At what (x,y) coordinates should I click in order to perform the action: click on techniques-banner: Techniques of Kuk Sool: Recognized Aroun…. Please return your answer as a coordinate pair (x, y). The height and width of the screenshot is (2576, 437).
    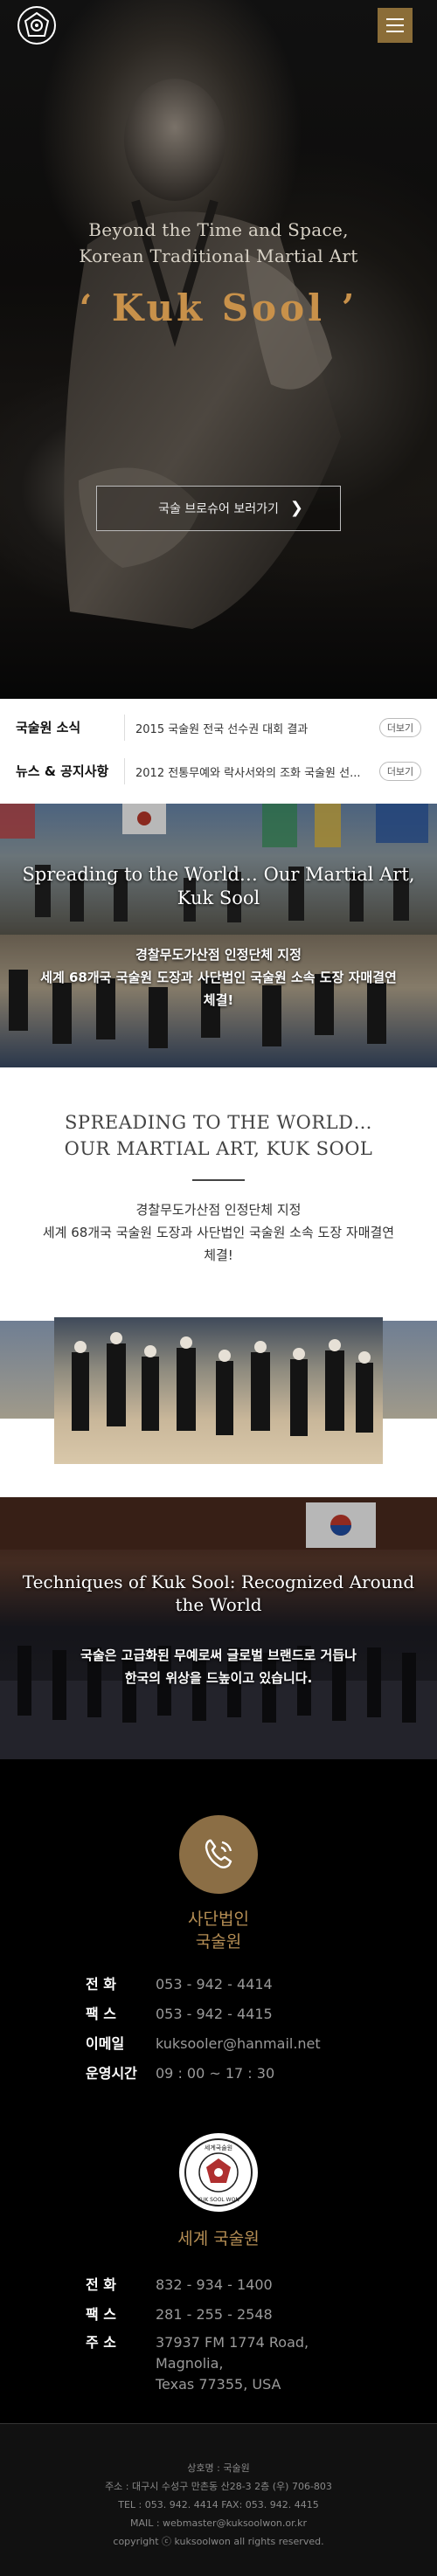
    Looking at the image, I should click on (219, 1628).